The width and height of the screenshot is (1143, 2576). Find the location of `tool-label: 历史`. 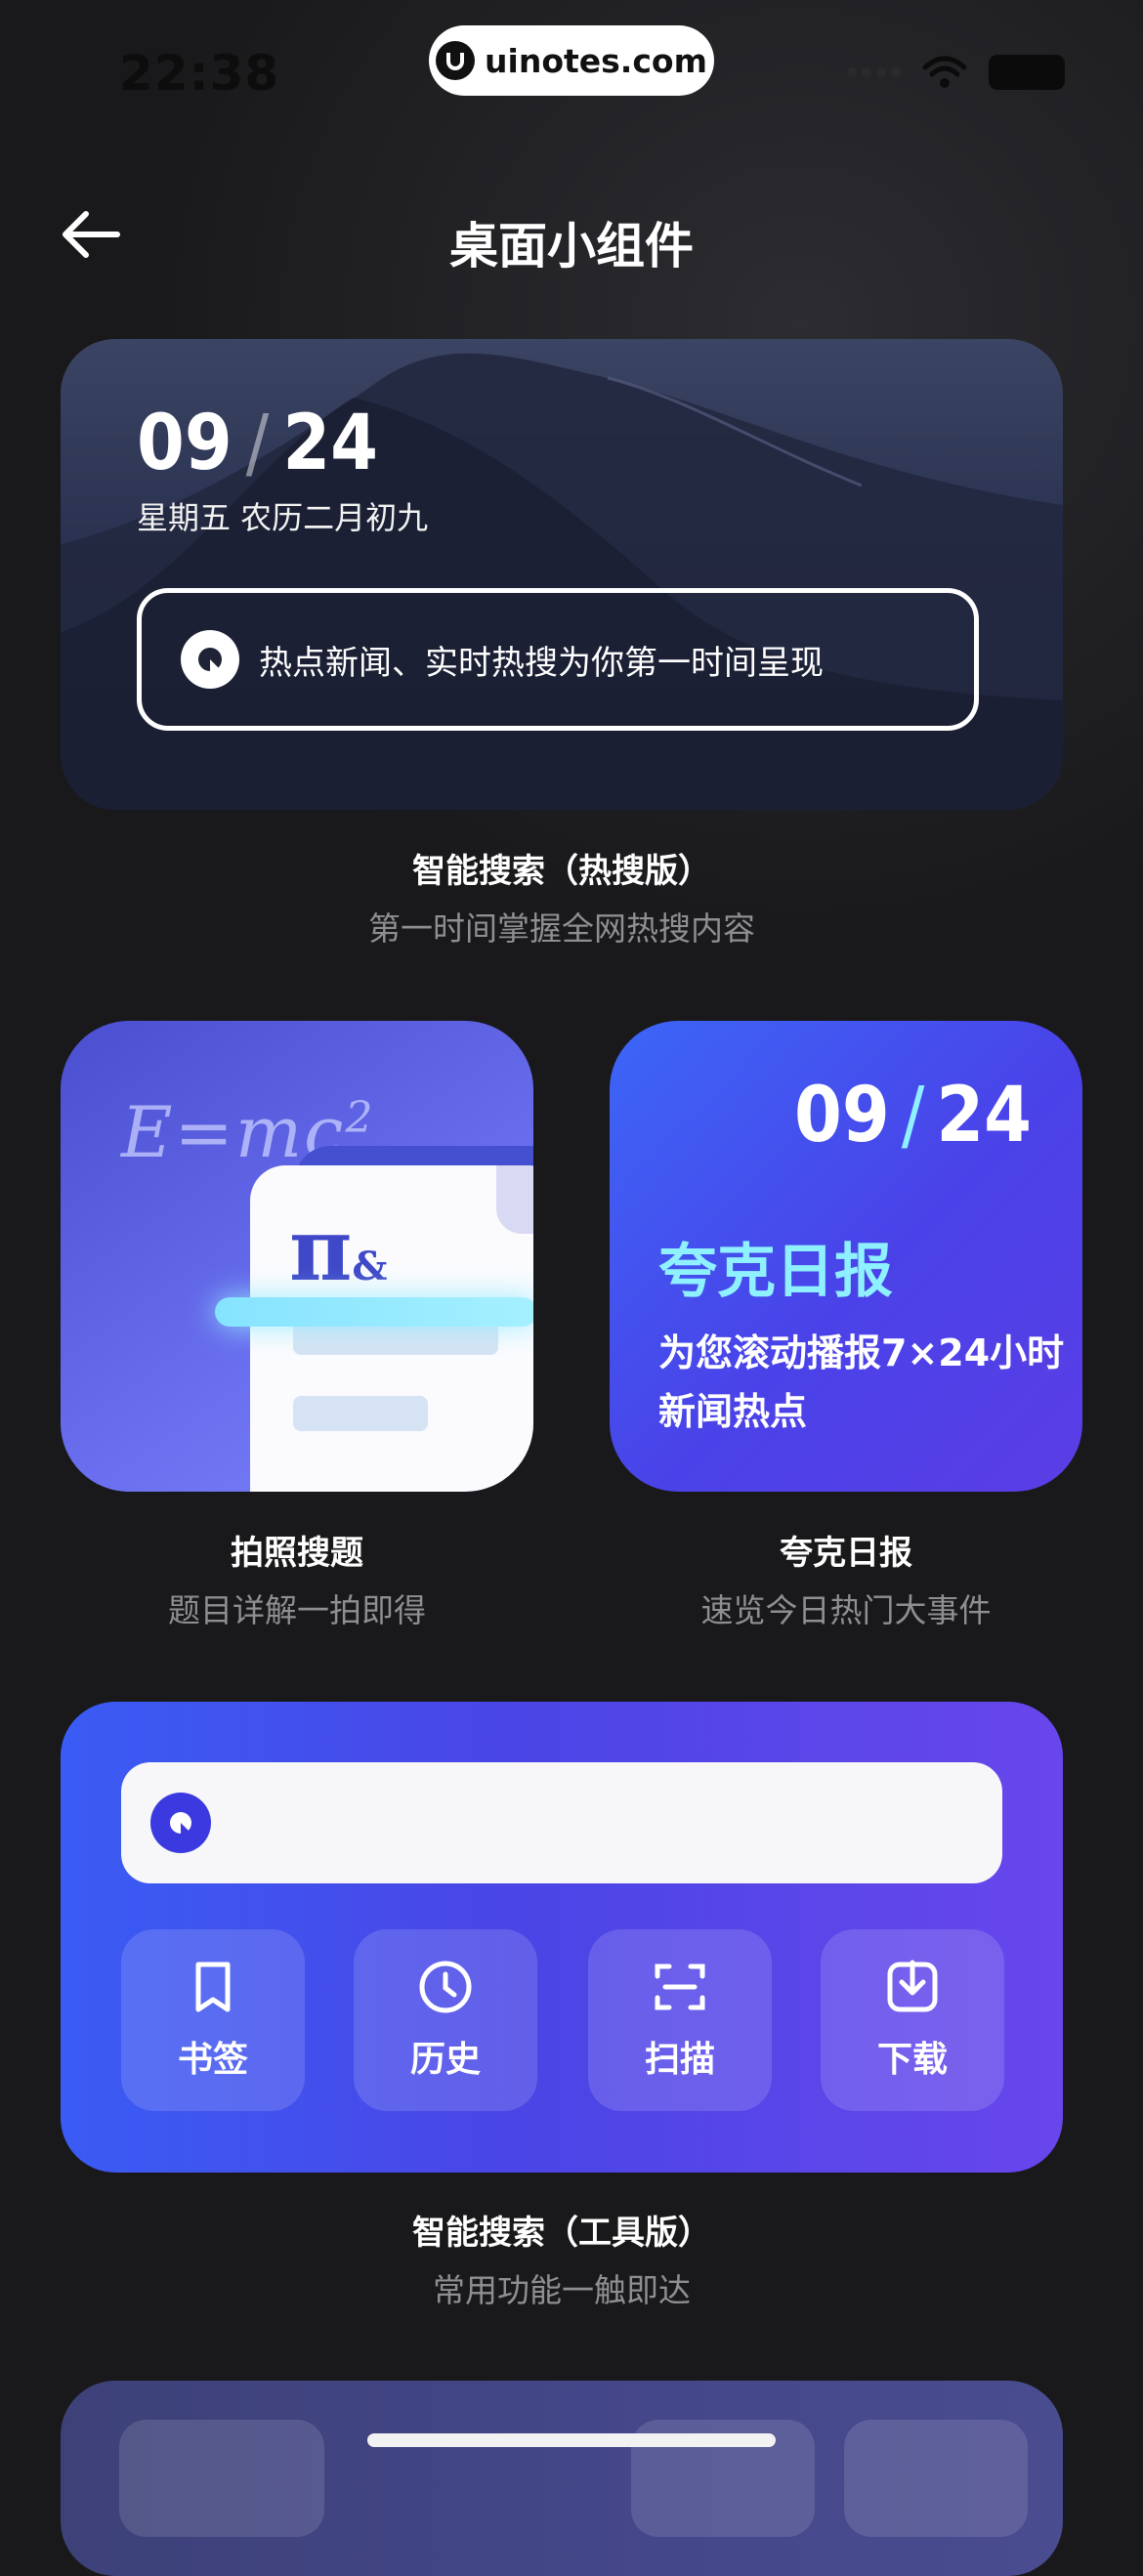

tool-label: 历史 is located at coordinates (445, 2060).